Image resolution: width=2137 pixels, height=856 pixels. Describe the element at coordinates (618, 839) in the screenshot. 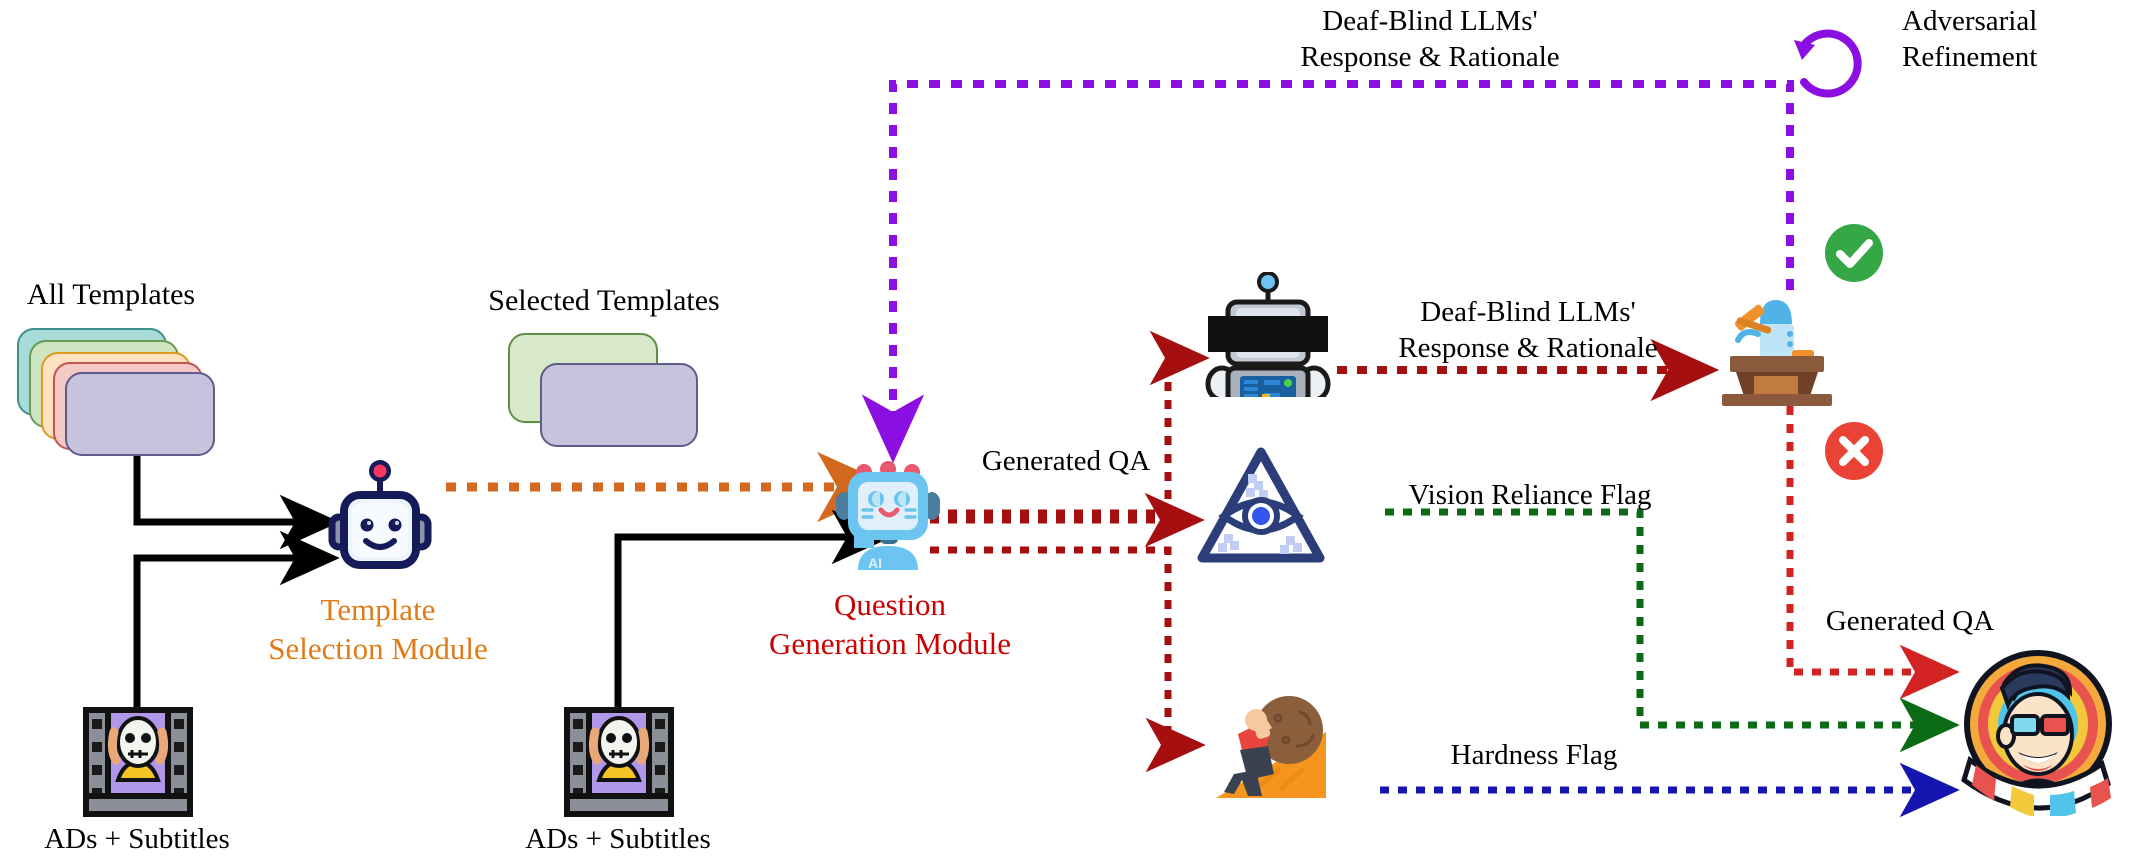

I see `label-ads-subtitles-right: ADs + Subtitles` at that location.